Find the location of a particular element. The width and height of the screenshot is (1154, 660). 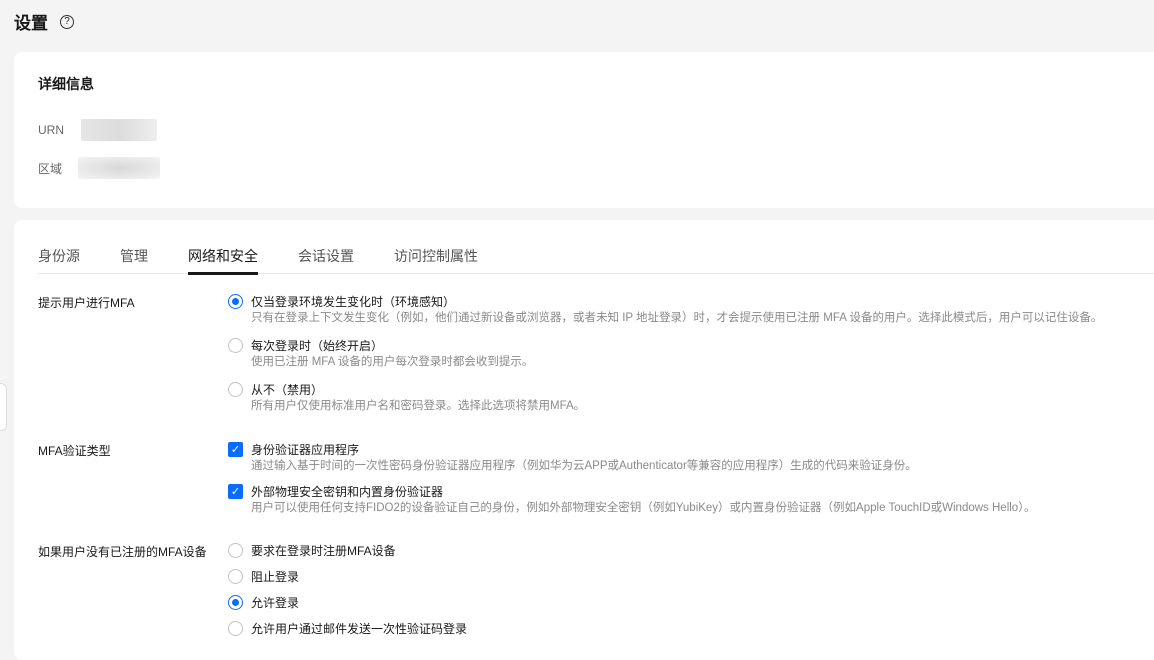

mfa-prompt-label: 提示用户进行MFA is located at coordinates (86, 303).